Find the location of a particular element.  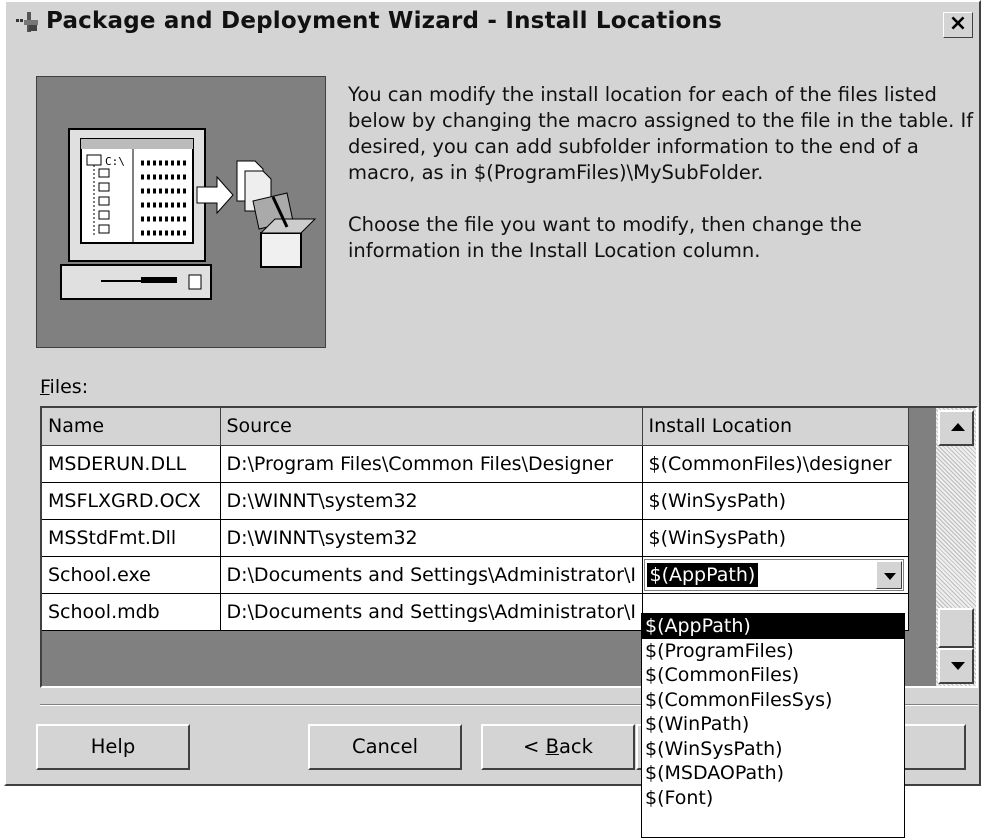

computer-to-package-icon: C:\ is located at coordinates (188, 214).